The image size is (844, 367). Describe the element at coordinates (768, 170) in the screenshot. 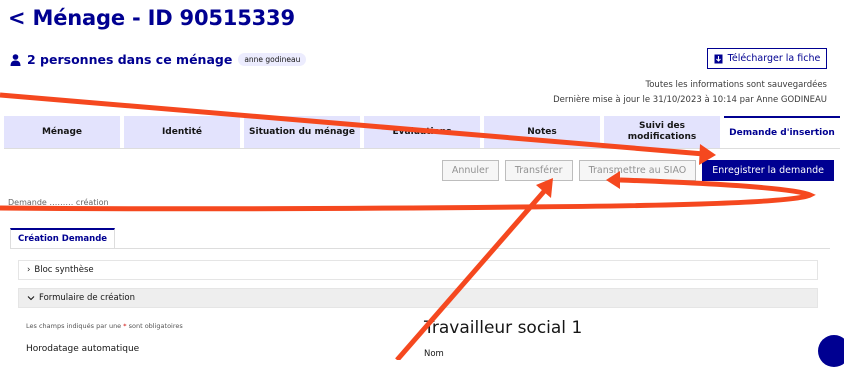

I see `save-request-button: Enregistrer la demande` at that location.